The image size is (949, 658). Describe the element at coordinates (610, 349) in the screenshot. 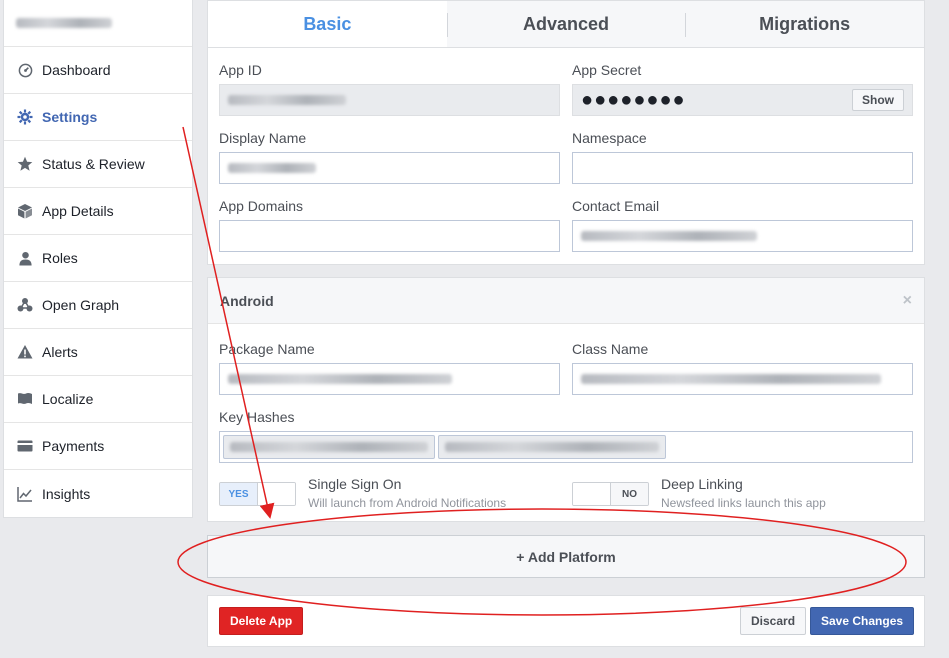

I see `class-name-label: Class Name` at that location.